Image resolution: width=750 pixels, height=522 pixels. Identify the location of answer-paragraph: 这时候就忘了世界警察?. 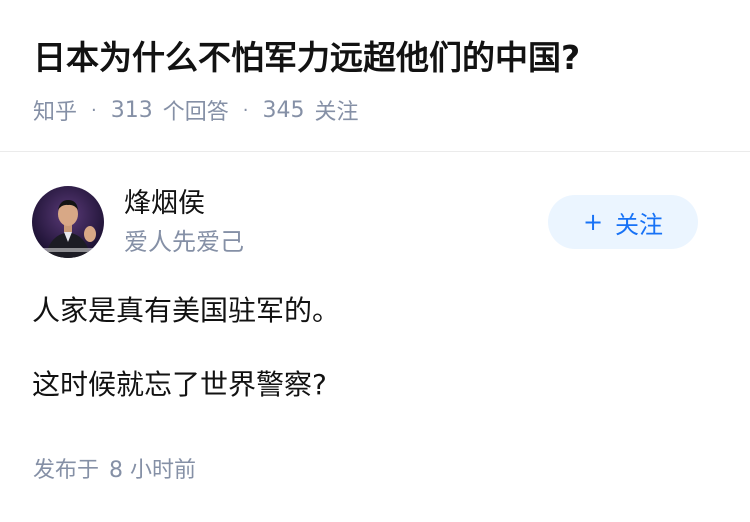
(179, 384).